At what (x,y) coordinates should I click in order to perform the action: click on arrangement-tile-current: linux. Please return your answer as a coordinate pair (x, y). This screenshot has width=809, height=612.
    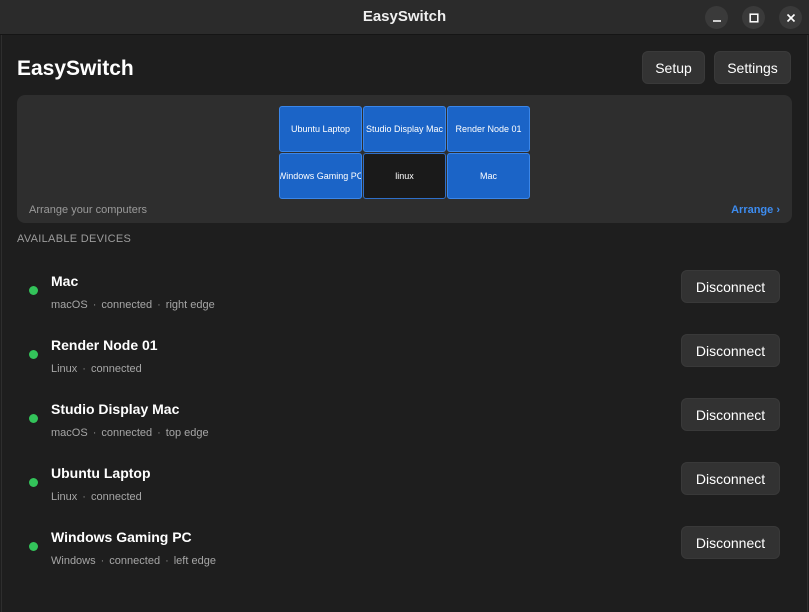
    Looking at the image, I should click on (404, 176).